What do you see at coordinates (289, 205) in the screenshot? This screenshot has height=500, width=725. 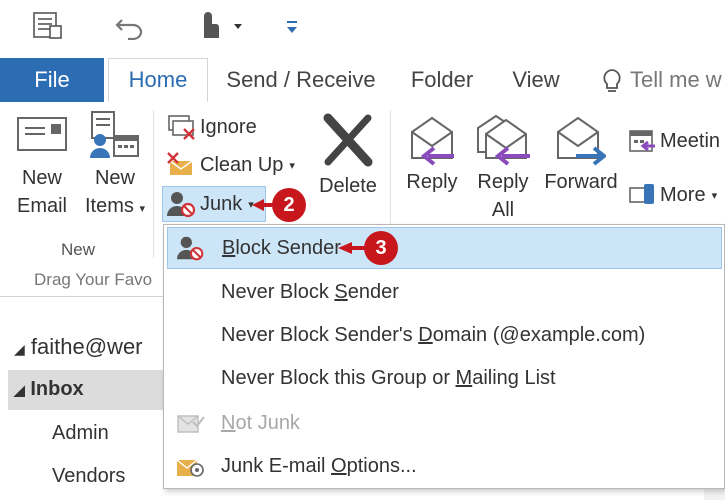 I see `callout-badge-step-2: 2` at bounding box center [289, 205].